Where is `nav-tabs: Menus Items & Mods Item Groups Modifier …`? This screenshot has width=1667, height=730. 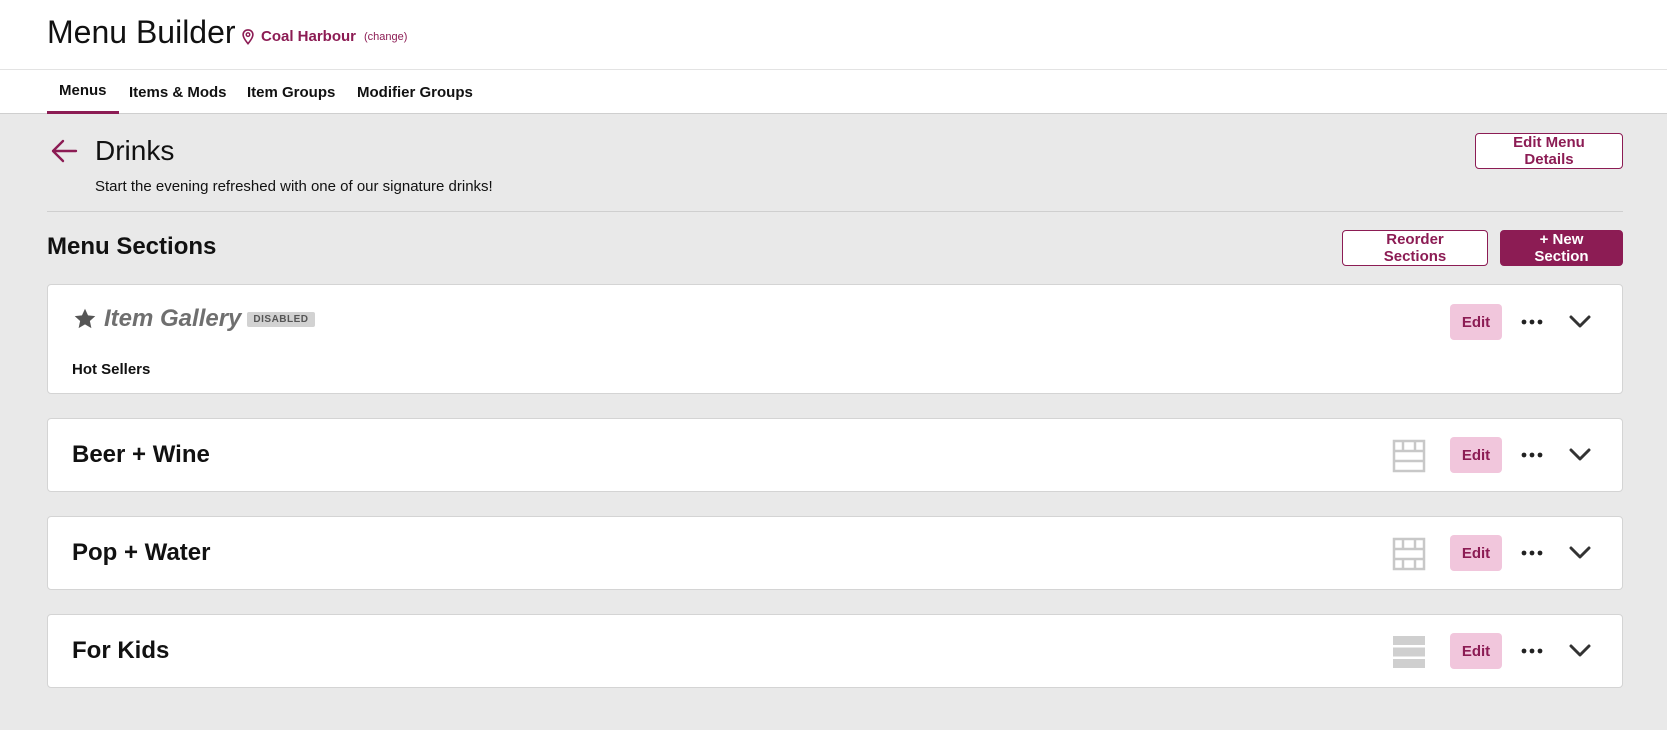
nav-tabs: Menus Items & Mods Item Groups Modifier … is located at coordinates (833, 92).